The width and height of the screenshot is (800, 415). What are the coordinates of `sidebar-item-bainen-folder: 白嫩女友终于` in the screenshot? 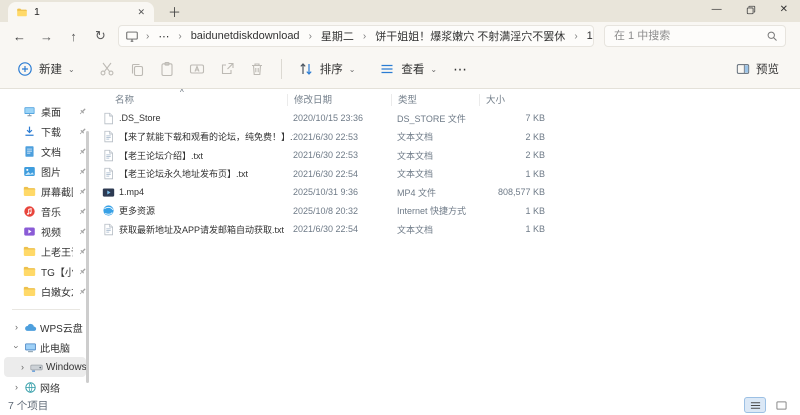 It's located at (45, 291).